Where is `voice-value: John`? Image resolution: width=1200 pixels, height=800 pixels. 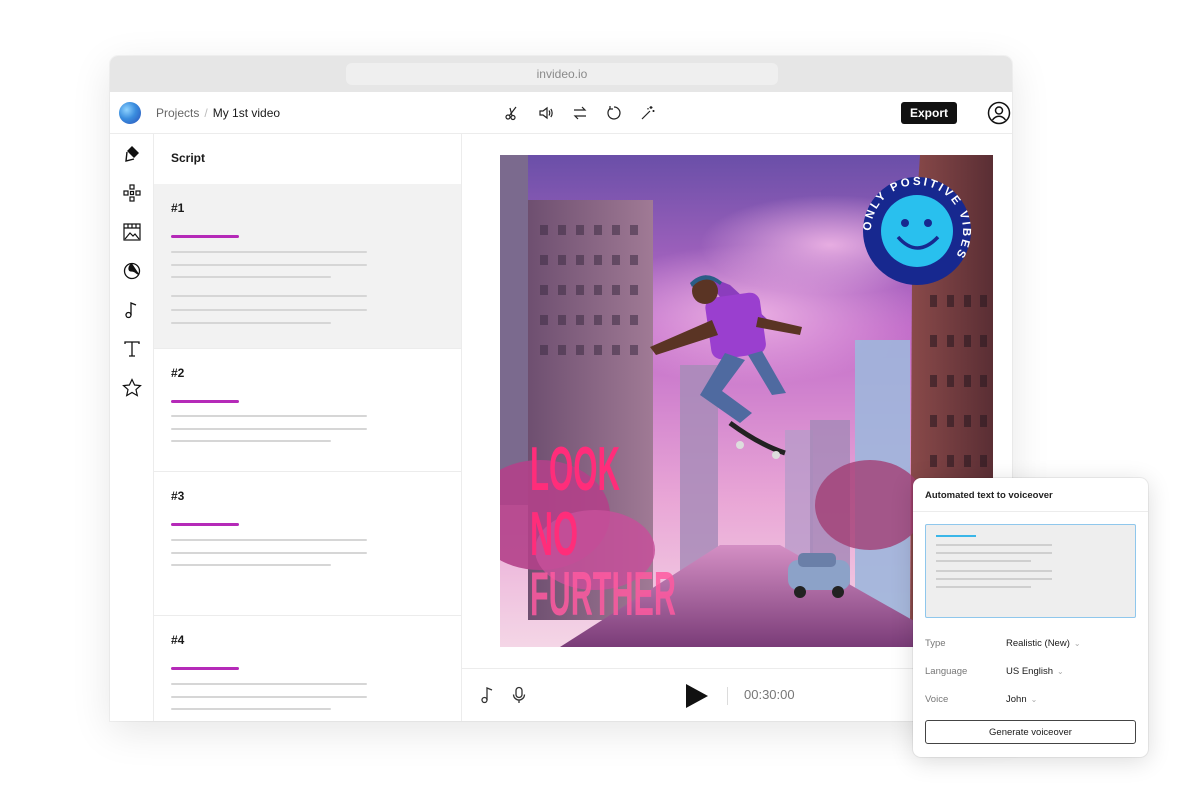 voice-value: John is located at coordinates (1016, 699).